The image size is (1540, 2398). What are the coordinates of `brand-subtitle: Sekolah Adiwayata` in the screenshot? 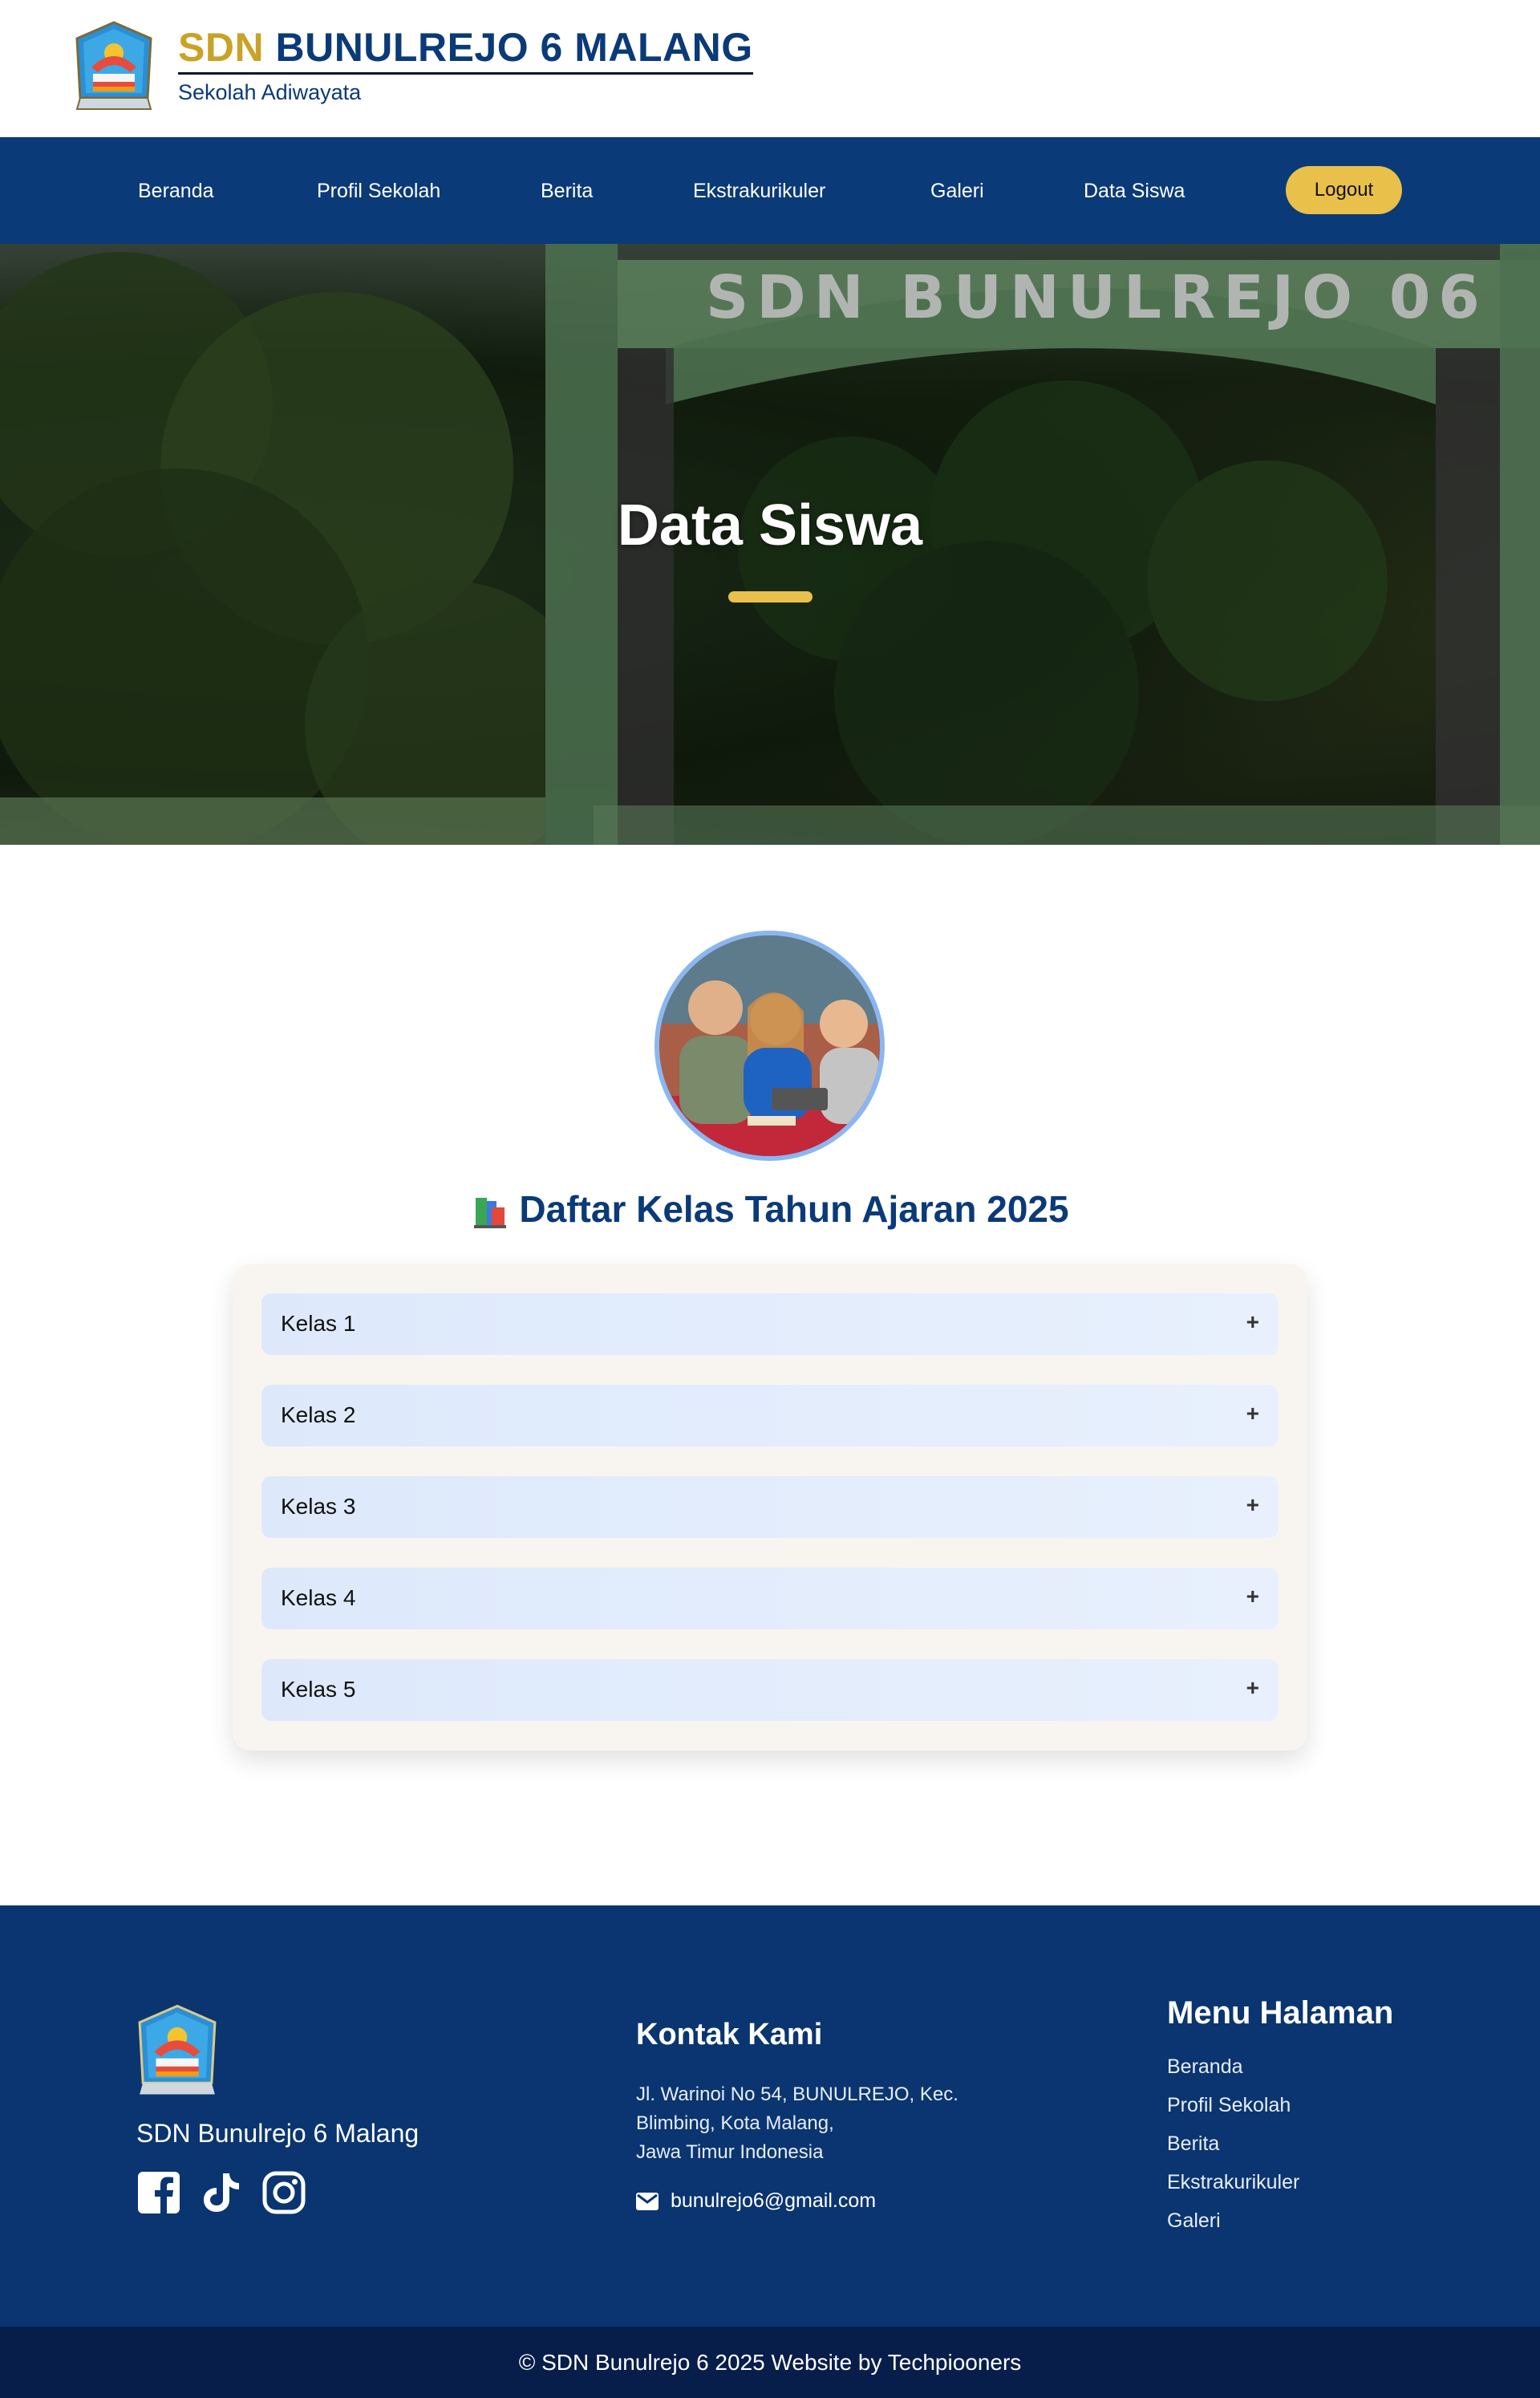 It's located at (270, 92).